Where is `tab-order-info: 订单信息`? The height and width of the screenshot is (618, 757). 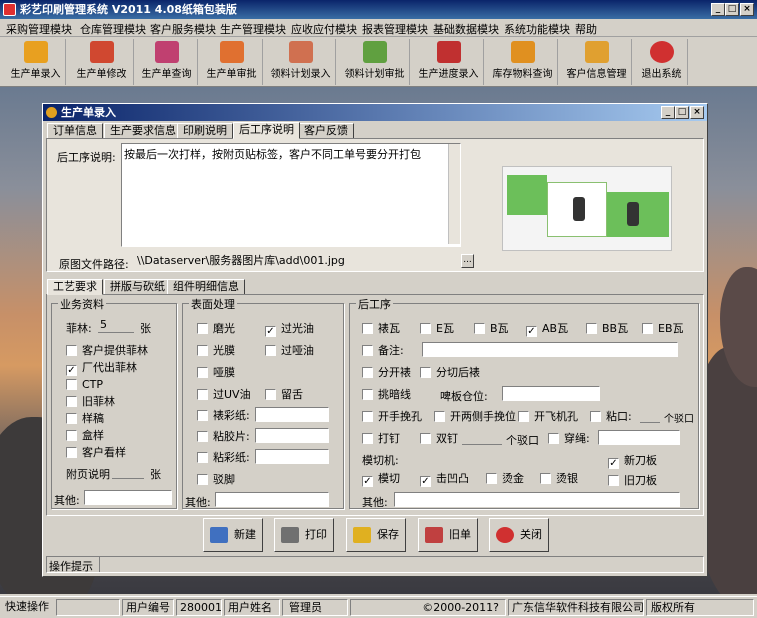
tab-order-info: 订单信息 is located at coordinates (75, 131).